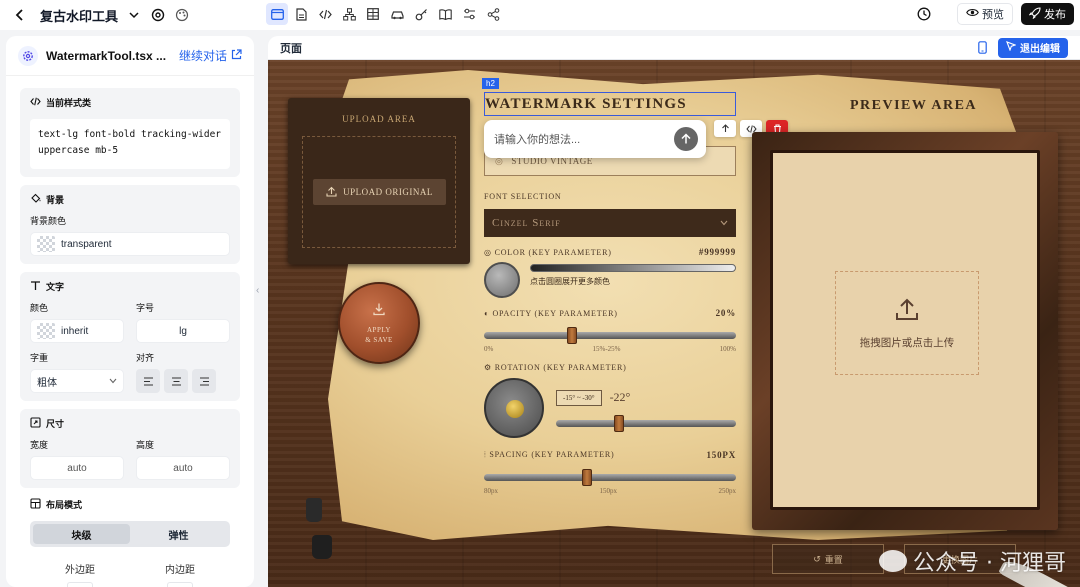 This screenshot has width=1080, height=587. I want to click on spacing-key-label: (KEY PARAMETER), so click(573, 454).